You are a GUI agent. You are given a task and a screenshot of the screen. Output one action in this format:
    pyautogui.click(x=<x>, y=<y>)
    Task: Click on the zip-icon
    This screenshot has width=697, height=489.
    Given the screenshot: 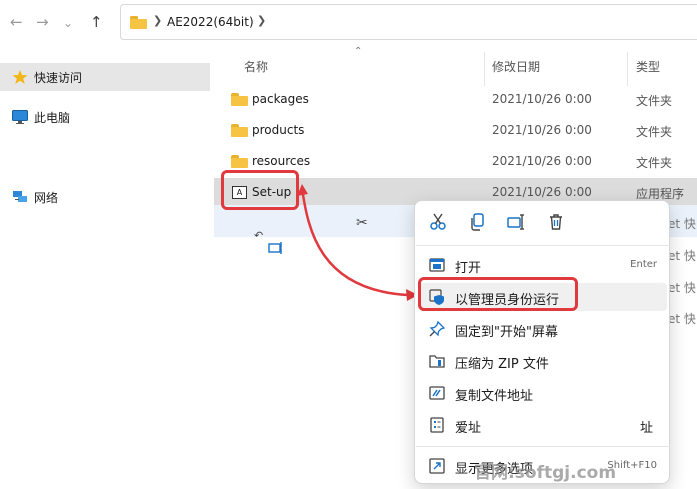 What is the action you would take?
    pyautogui.click(x=437, y=361)
    